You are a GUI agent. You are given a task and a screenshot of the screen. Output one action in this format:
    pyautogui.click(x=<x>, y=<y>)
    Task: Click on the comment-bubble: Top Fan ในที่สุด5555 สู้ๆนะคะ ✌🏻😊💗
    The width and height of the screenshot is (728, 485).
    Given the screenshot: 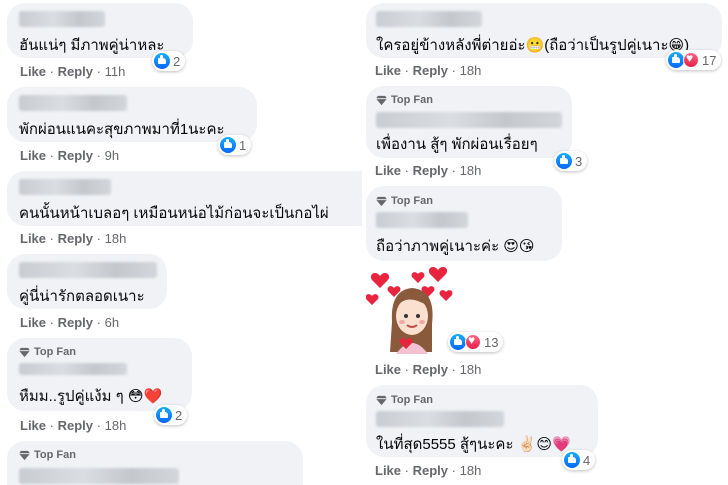 What is the action you would take?
    pyautogui.click(x=482, y=421)
    